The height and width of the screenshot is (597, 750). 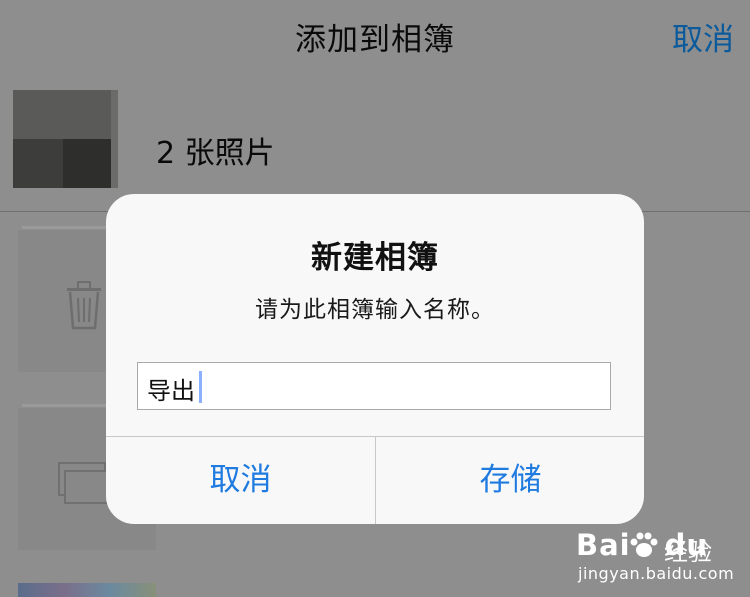 I want to click on album-name-value: 导出, so click(x=171, y=391).